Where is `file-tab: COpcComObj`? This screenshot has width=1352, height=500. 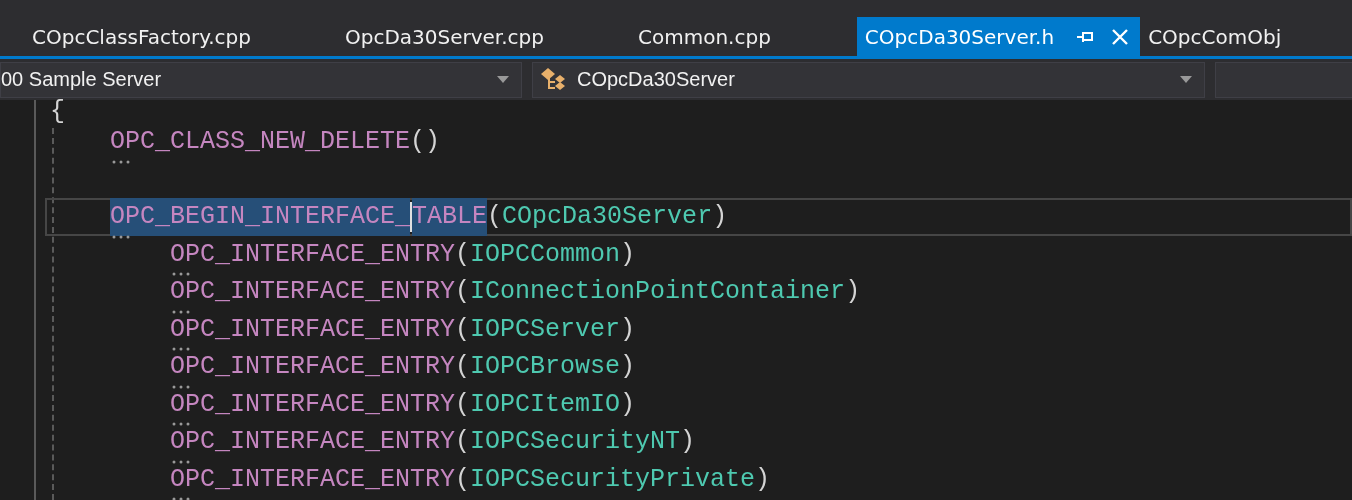 file-tab: COpcComObj is located at coordinates (1211, 36).